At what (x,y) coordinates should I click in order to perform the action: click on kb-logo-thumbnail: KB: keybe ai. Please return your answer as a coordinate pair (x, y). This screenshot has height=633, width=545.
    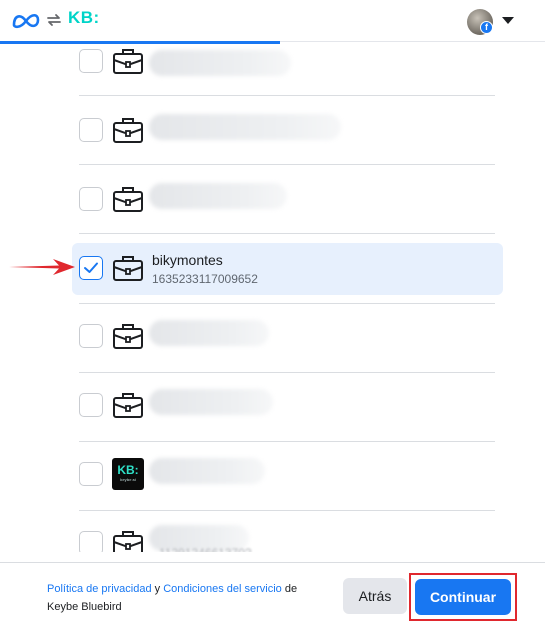
    Looking at the image, I should click on (128, 474).